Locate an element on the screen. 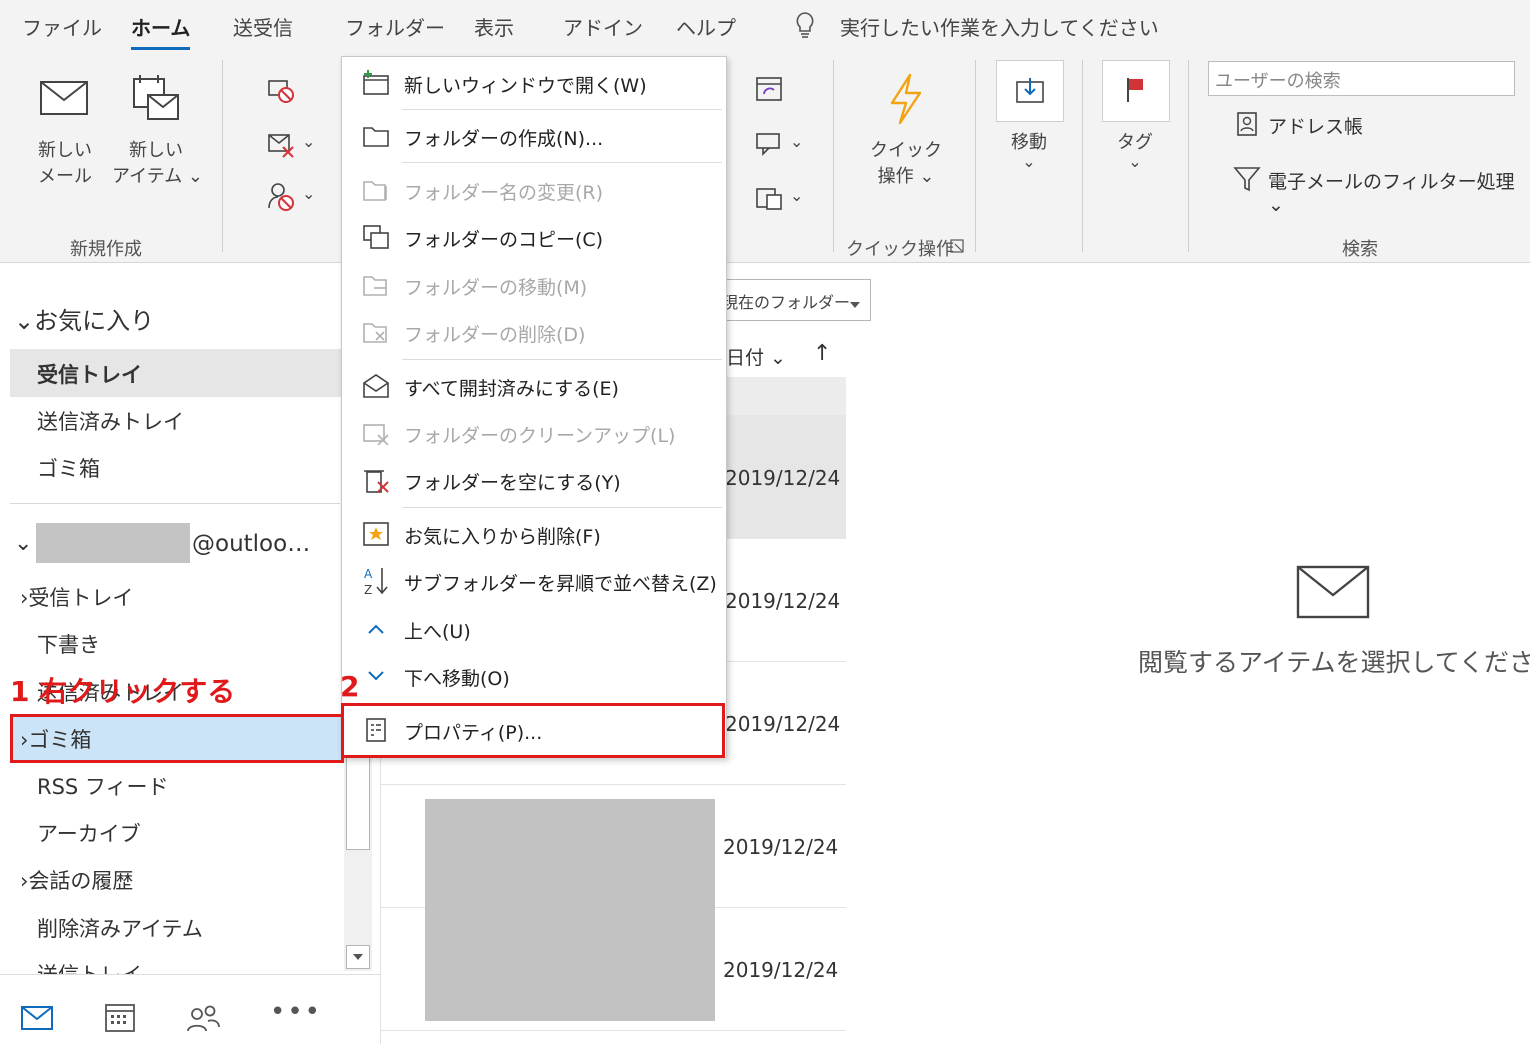  address-book-label: アドレス帳 is located at coordinates (1315, 125).